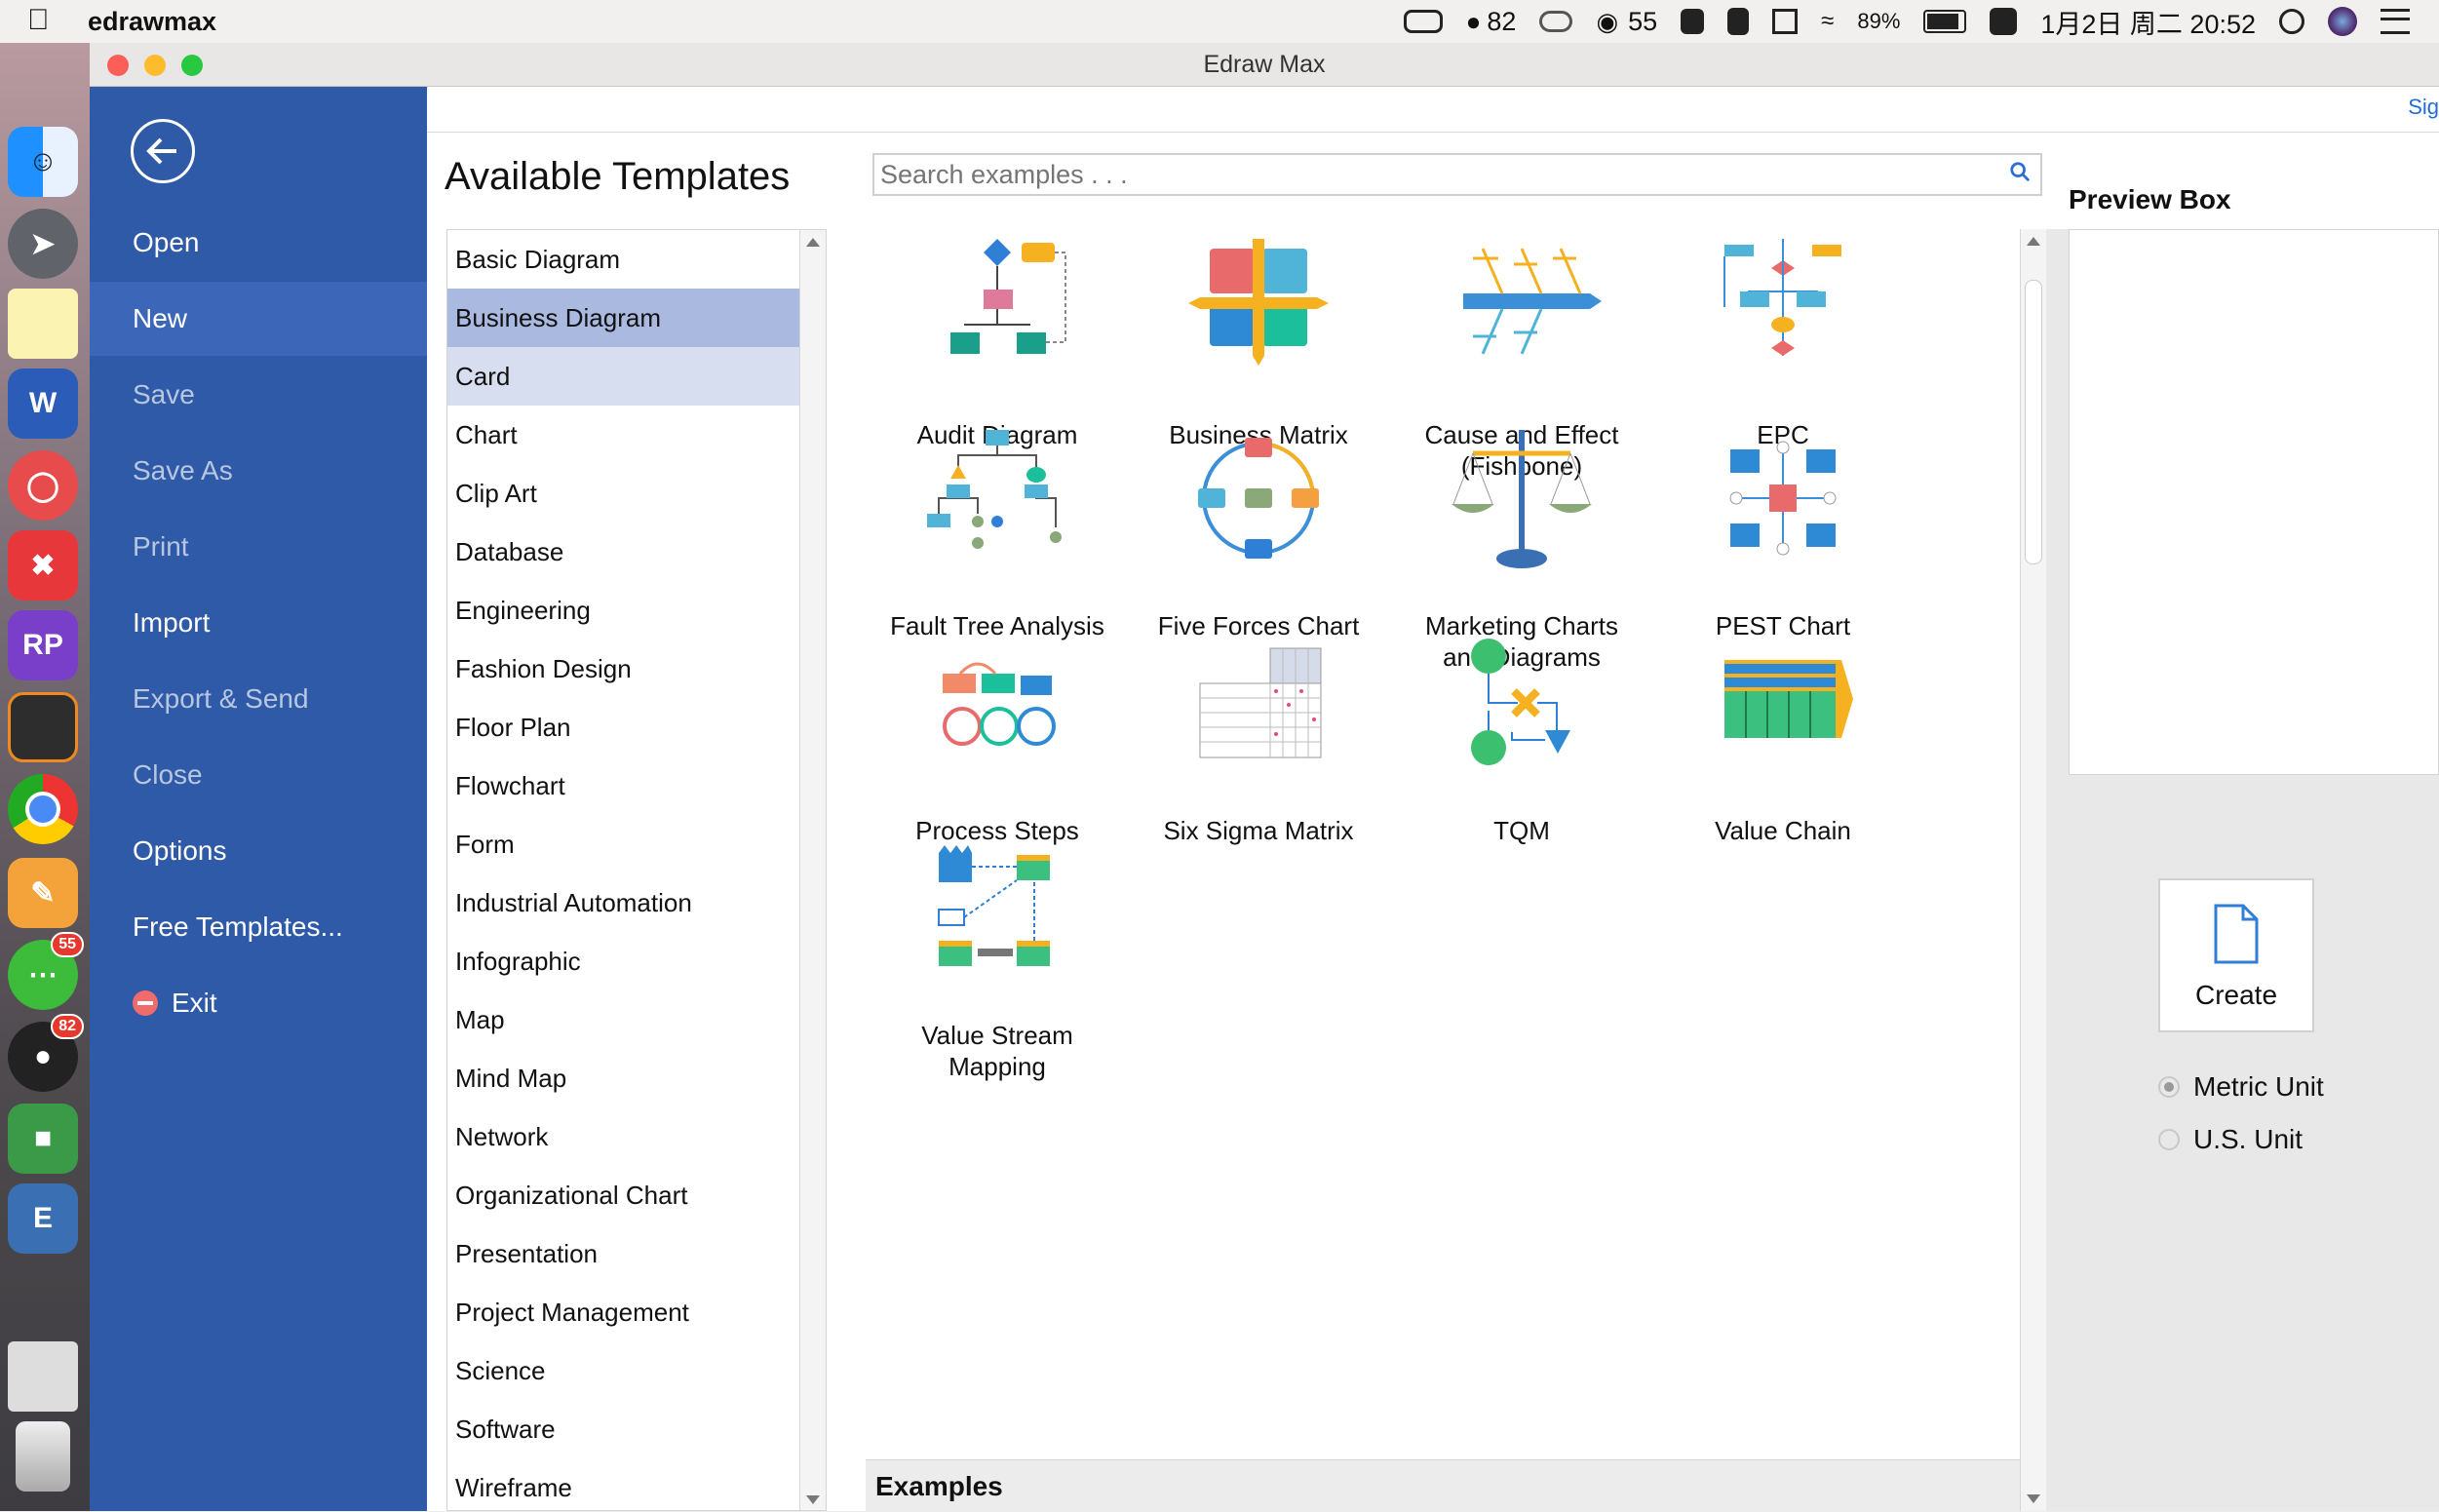  I want to click on evernote-icon, so click(1693, 21).